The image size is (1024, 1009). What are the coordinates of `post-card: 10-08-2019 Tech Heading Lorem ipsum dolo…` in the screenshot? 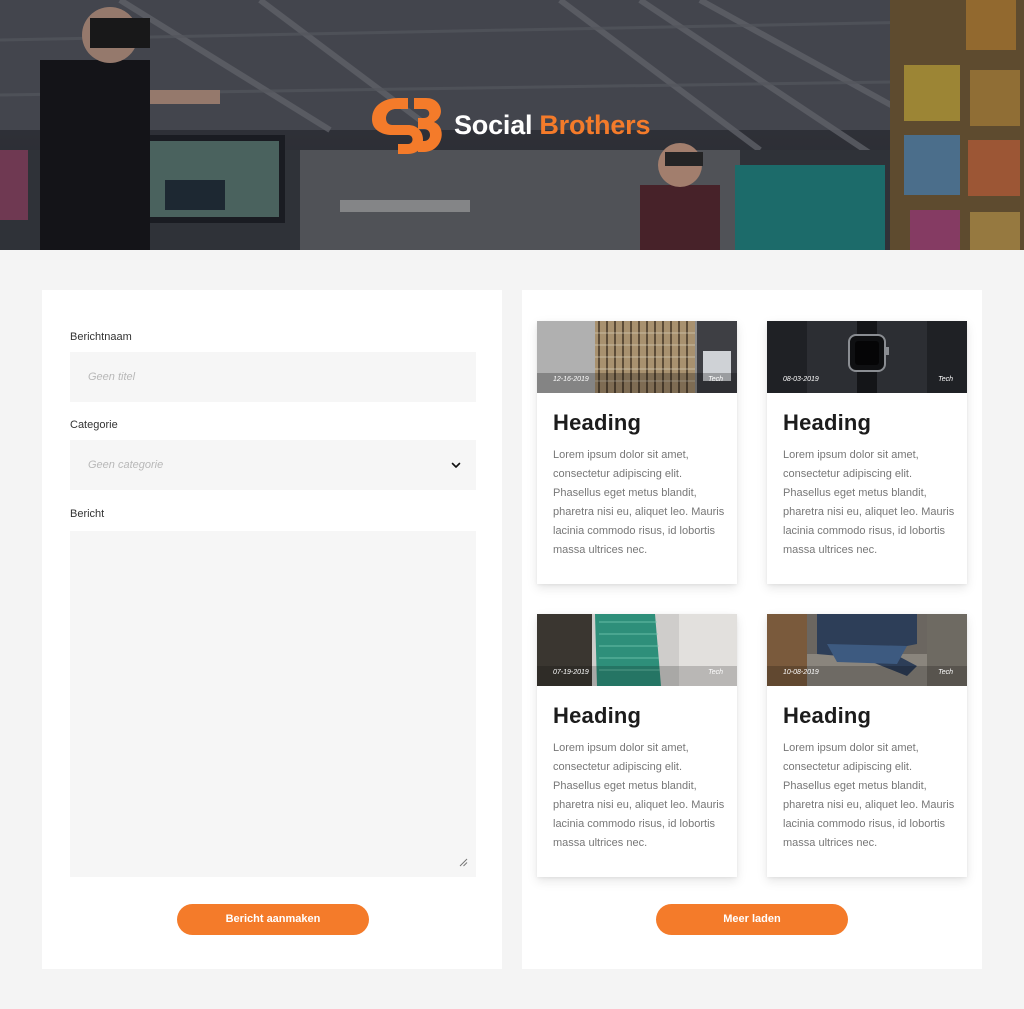 It's located at (867, 745).